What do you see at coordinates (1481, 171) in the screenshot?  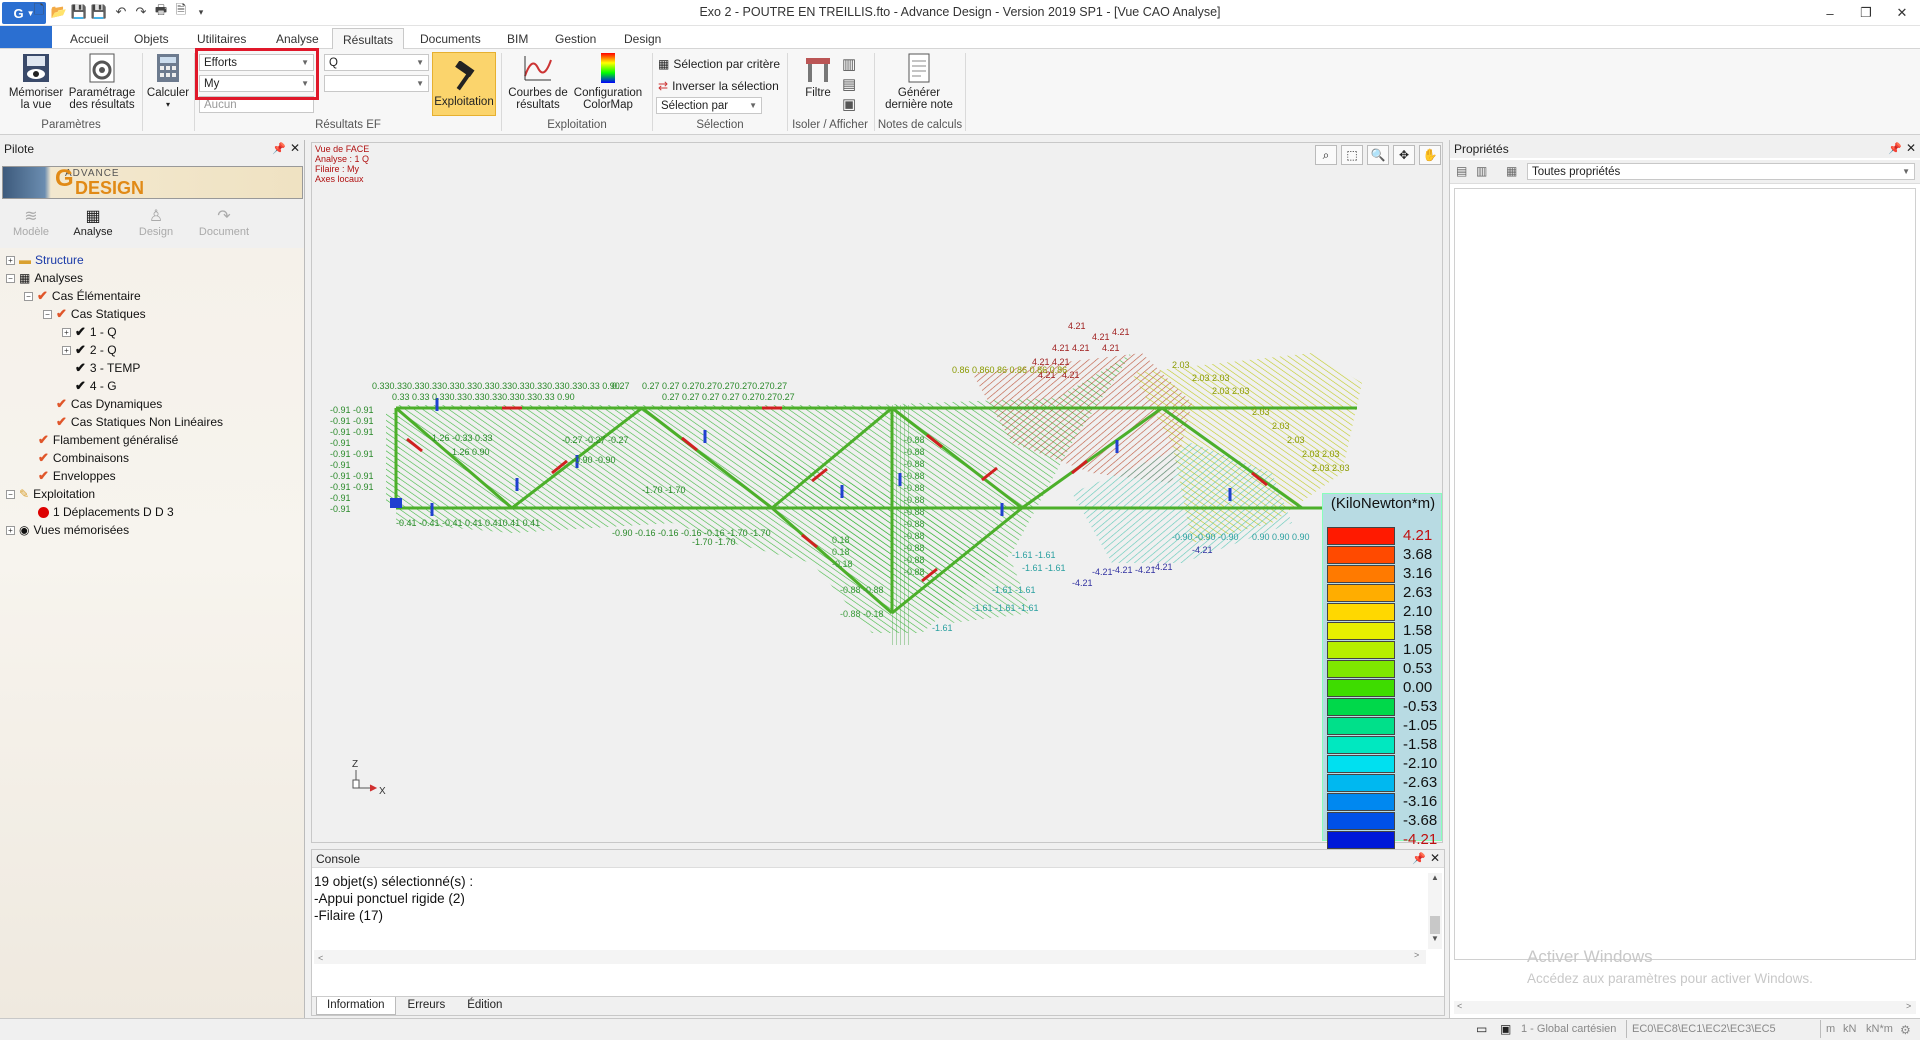 I see `copy-props-icon: ▥` at bounding box center [1481, 171].